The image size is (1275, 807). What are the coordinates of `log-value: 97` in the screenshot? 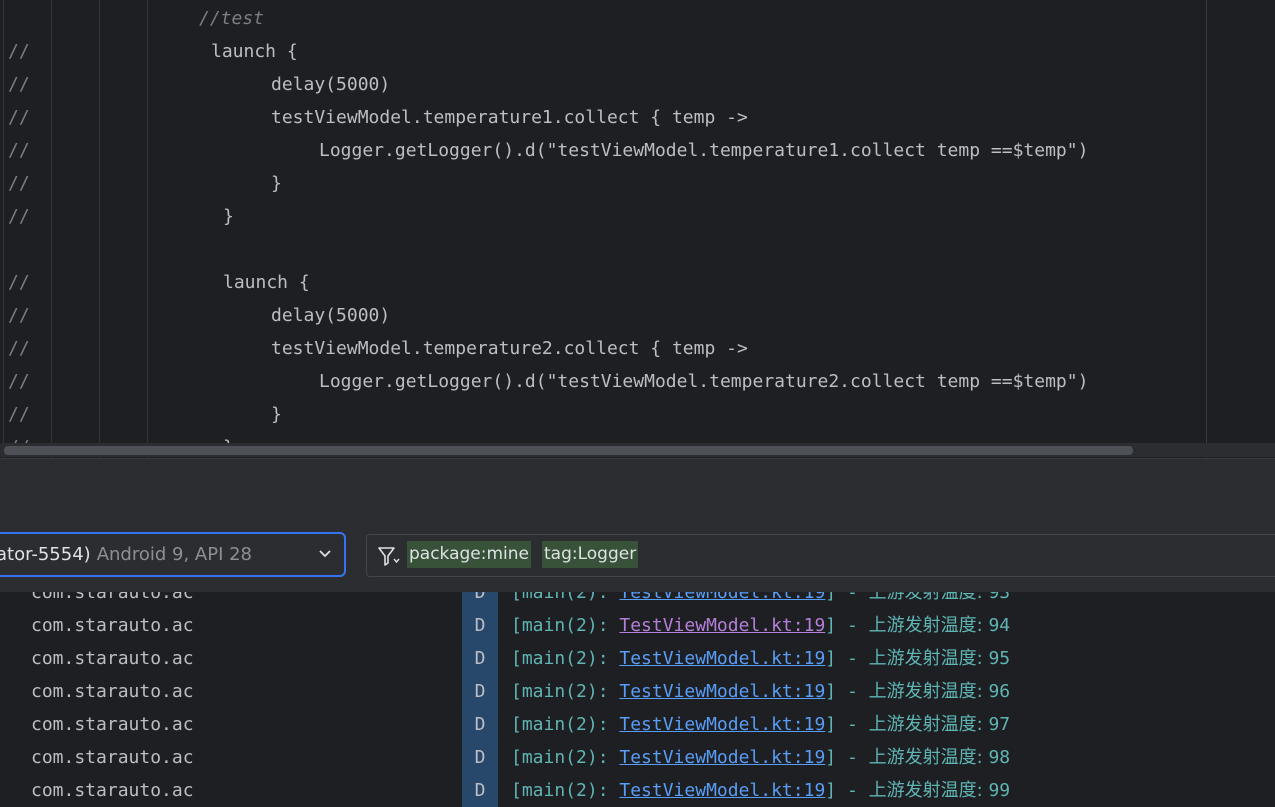 It's located at (999, 724).